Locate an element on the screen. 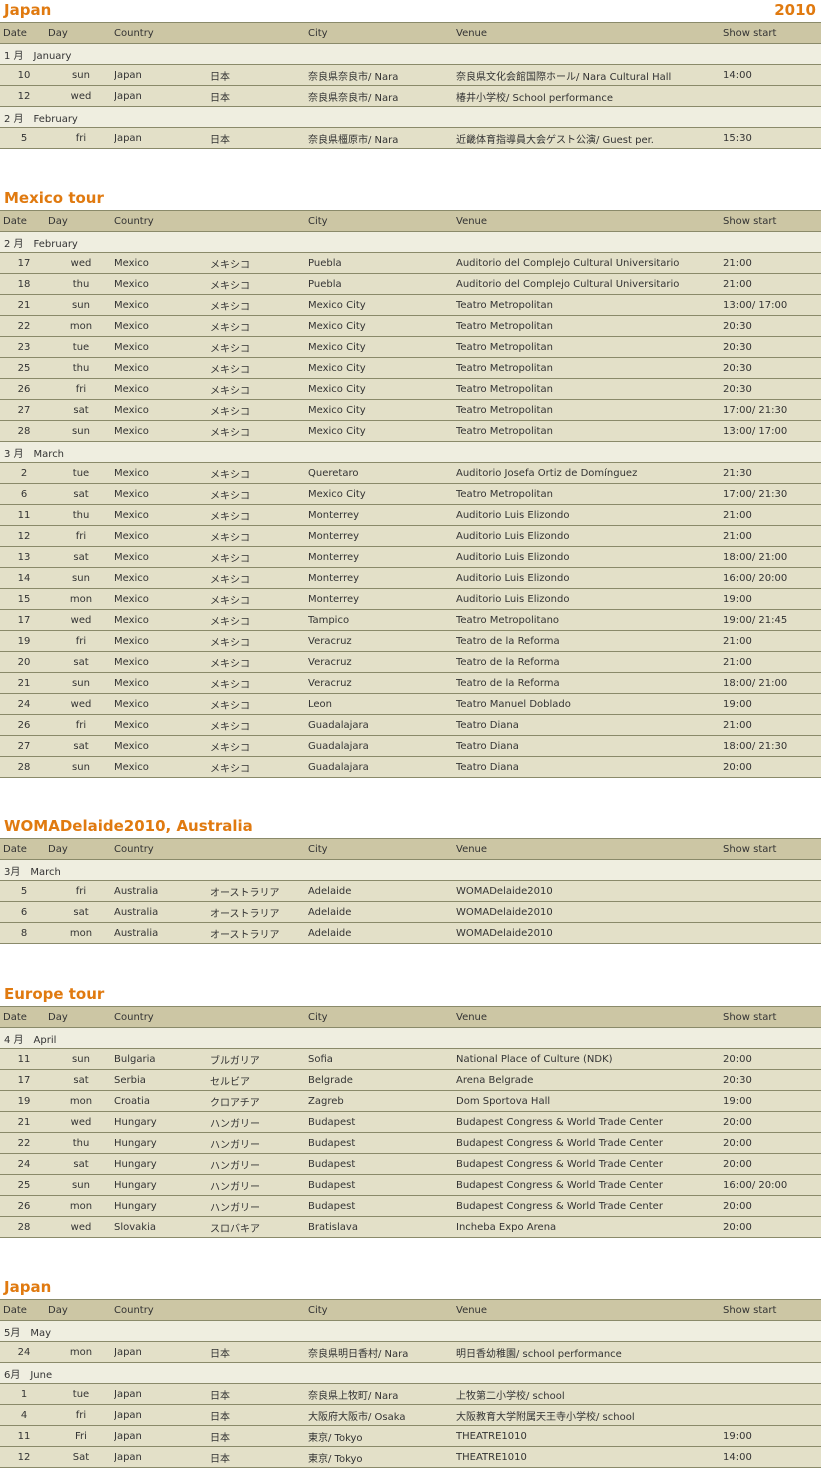  section-title: Europe tour is located at coordinates (54, 994).